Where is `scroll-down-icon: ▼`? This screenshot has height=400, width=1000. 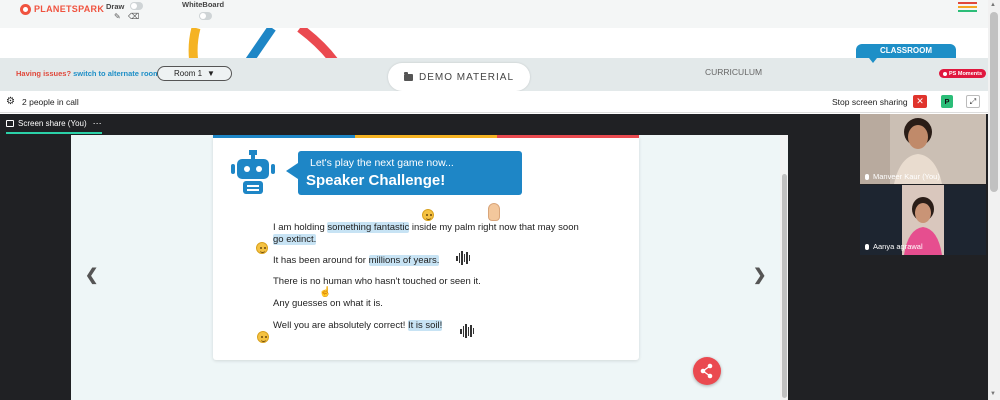 scroll-down-icon: ▼ is located at coordinates (993, 394).